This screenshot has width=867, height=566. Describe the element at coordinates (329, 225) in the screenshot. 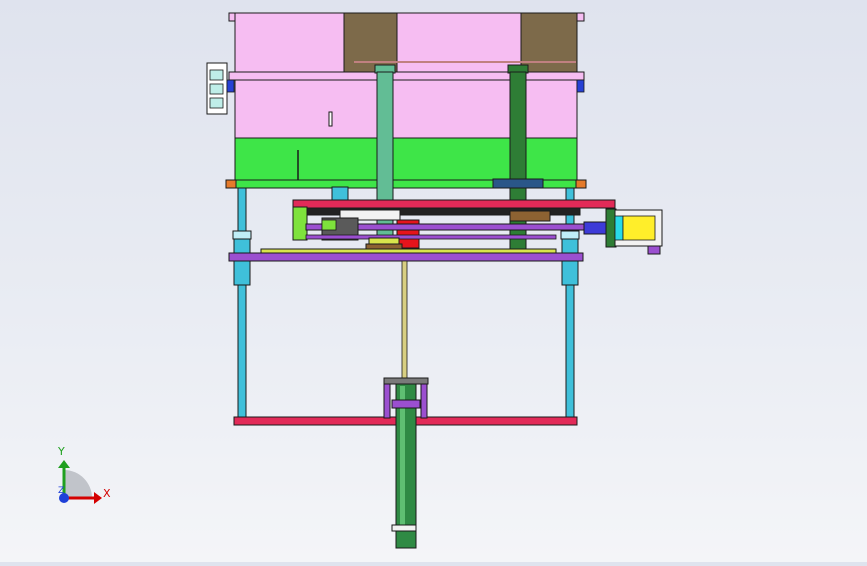

I see `green-pad` at that location.